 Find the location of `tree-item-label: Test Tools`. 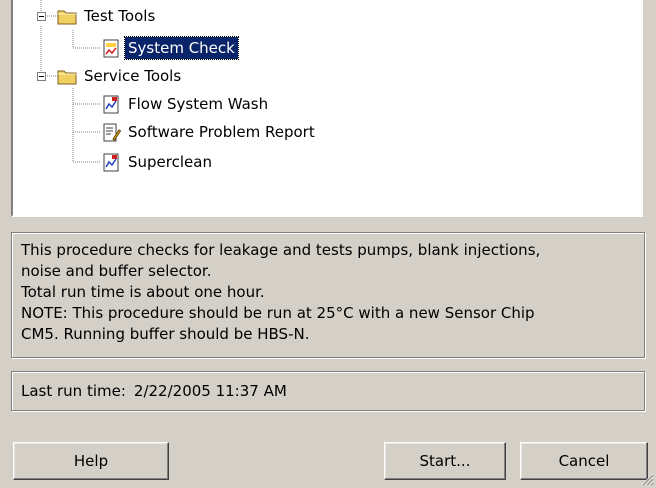

tree-item-label: Test Tools is located at coordinates (120, 16).